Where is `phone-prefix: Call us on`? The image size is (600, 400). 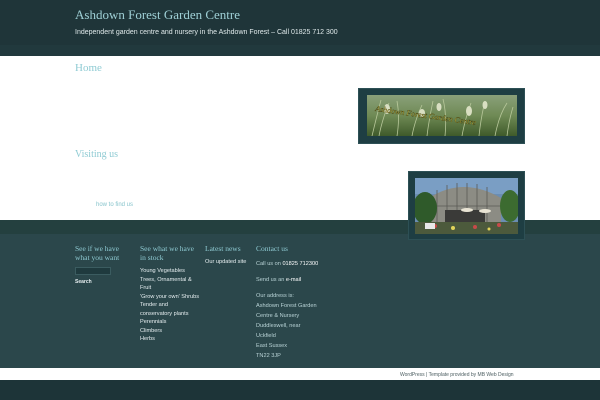
phone-prefix: Call us on is located at coordinates (268, 264).